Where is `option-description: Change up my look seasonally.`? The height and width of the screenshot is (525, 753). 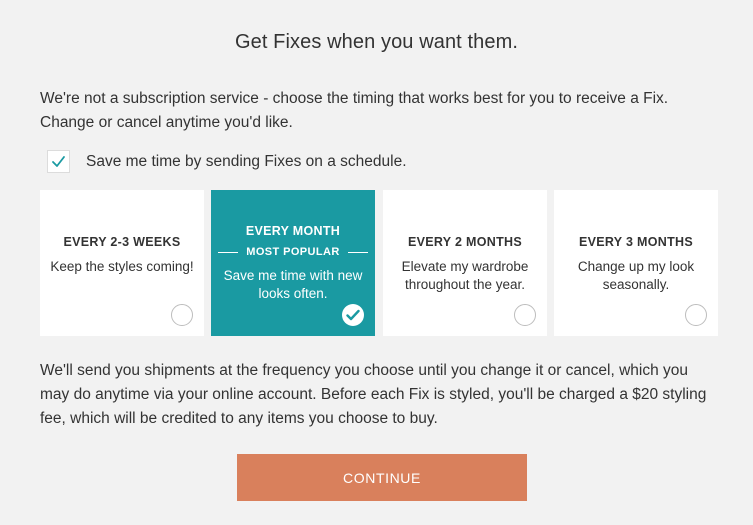
option-description: Change up my look seasonally. is located at coordinates (636, 275).